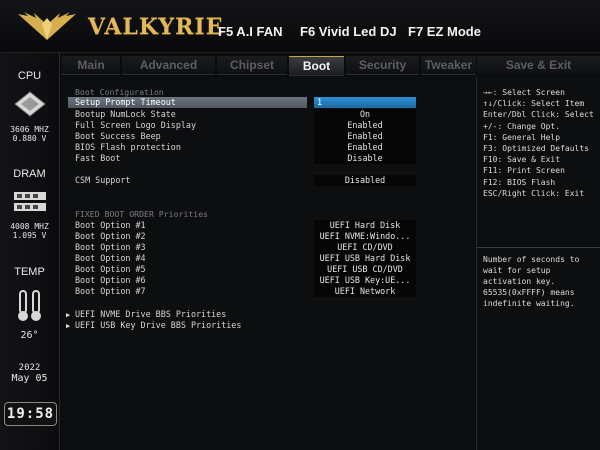  I want to click on dram-label: DRAM, so click(29, 174).